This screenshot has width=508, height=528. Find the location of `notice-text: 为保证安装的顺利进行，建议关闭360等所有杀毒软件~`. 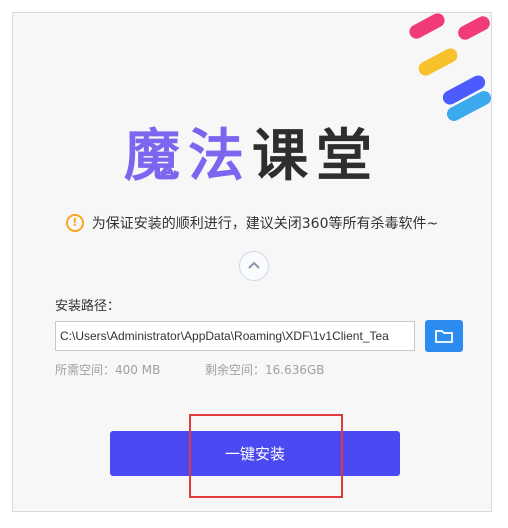

notice-text: 为保证安装的顺利进行，建议关闭360等所有杀毒软件~ is located at coordinates (265, 224).